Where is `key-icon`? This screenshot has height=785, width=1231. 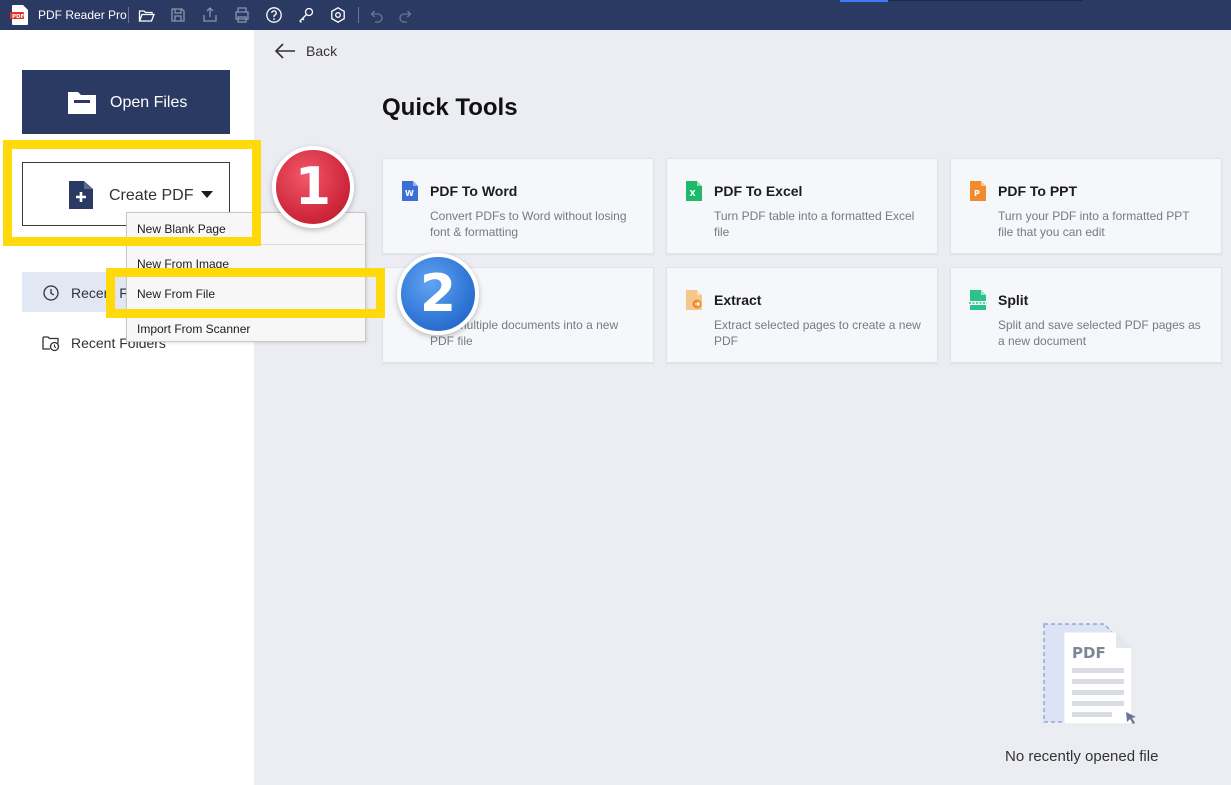 key-icon is located at coordinates (306, 15).